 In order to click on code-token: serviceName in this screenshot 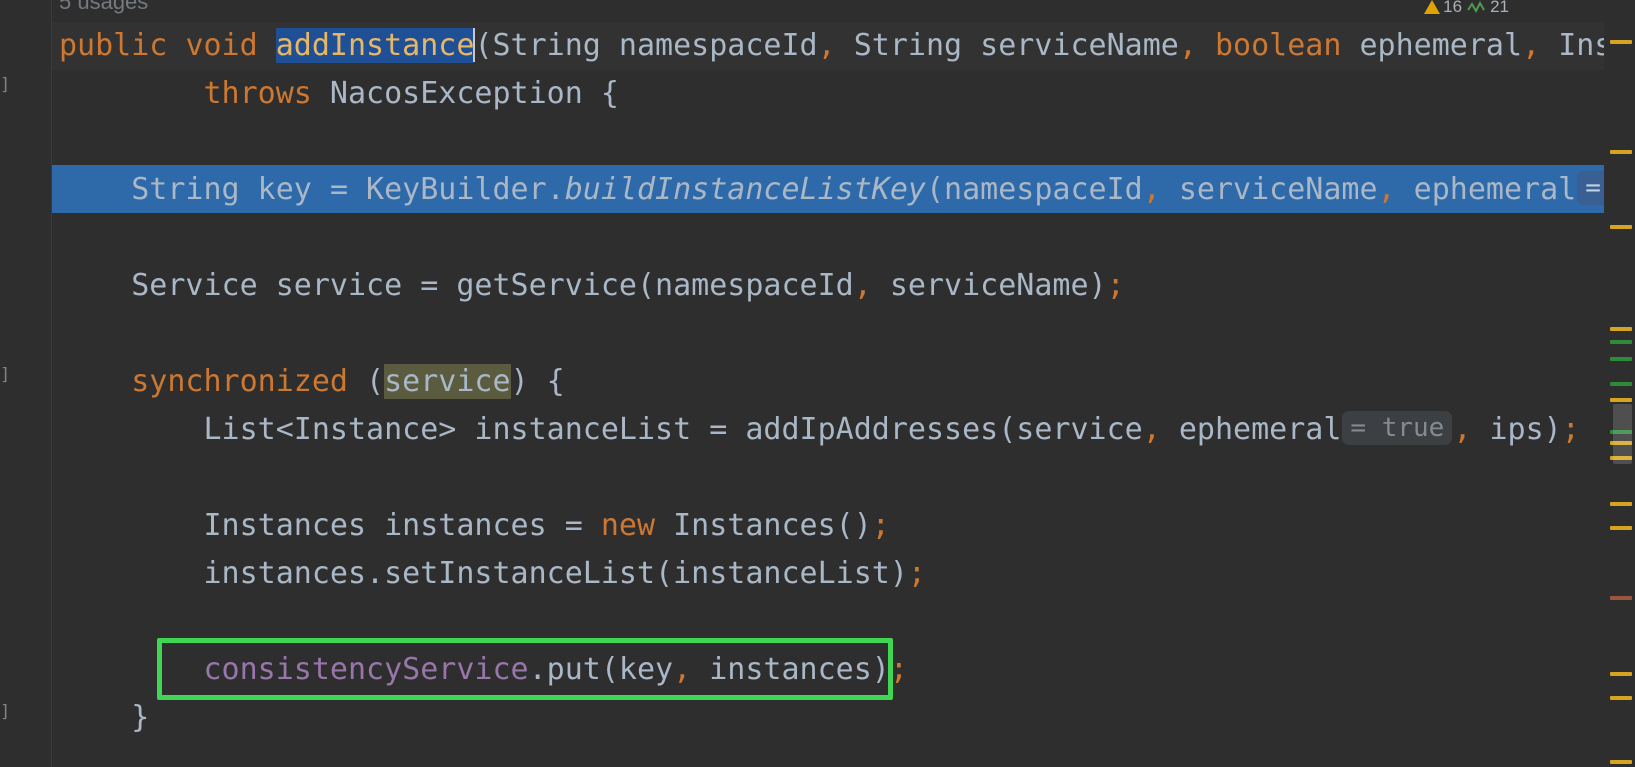, I will do `click(1070, 45)`.